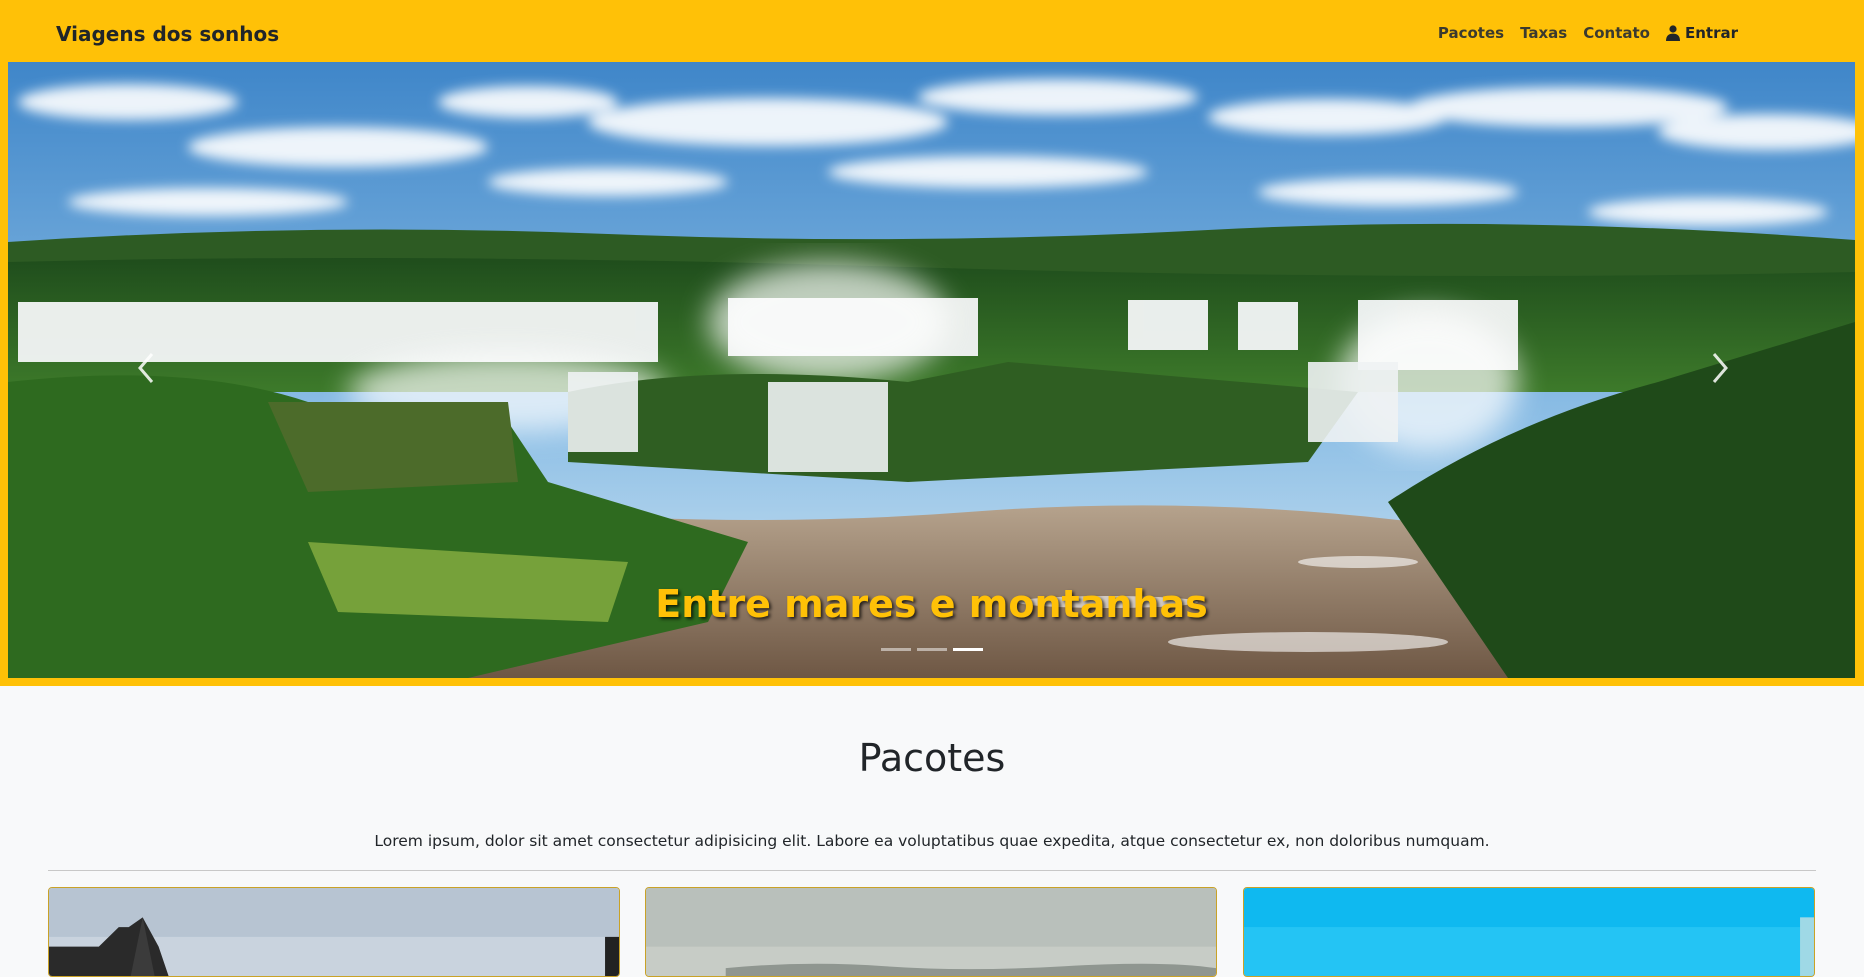 The height and width of the screenshot is (977, 1864). Describe the element at coordinates (147, 368) in the screenshot. I see `carousel-prev-icon` at that location.